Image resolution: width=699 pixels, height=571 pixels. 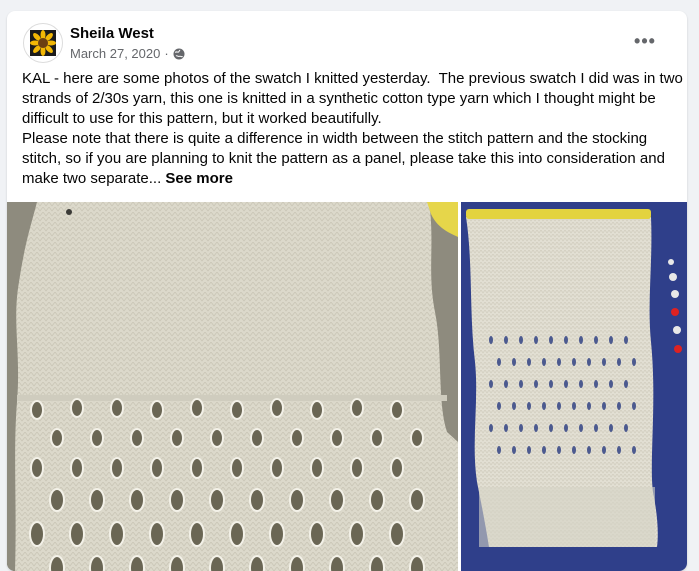 What do you see at coordinates (115, 53) in the screenshot?
I see `post-date: March 27, 2020` at bounding box center [115, 53].